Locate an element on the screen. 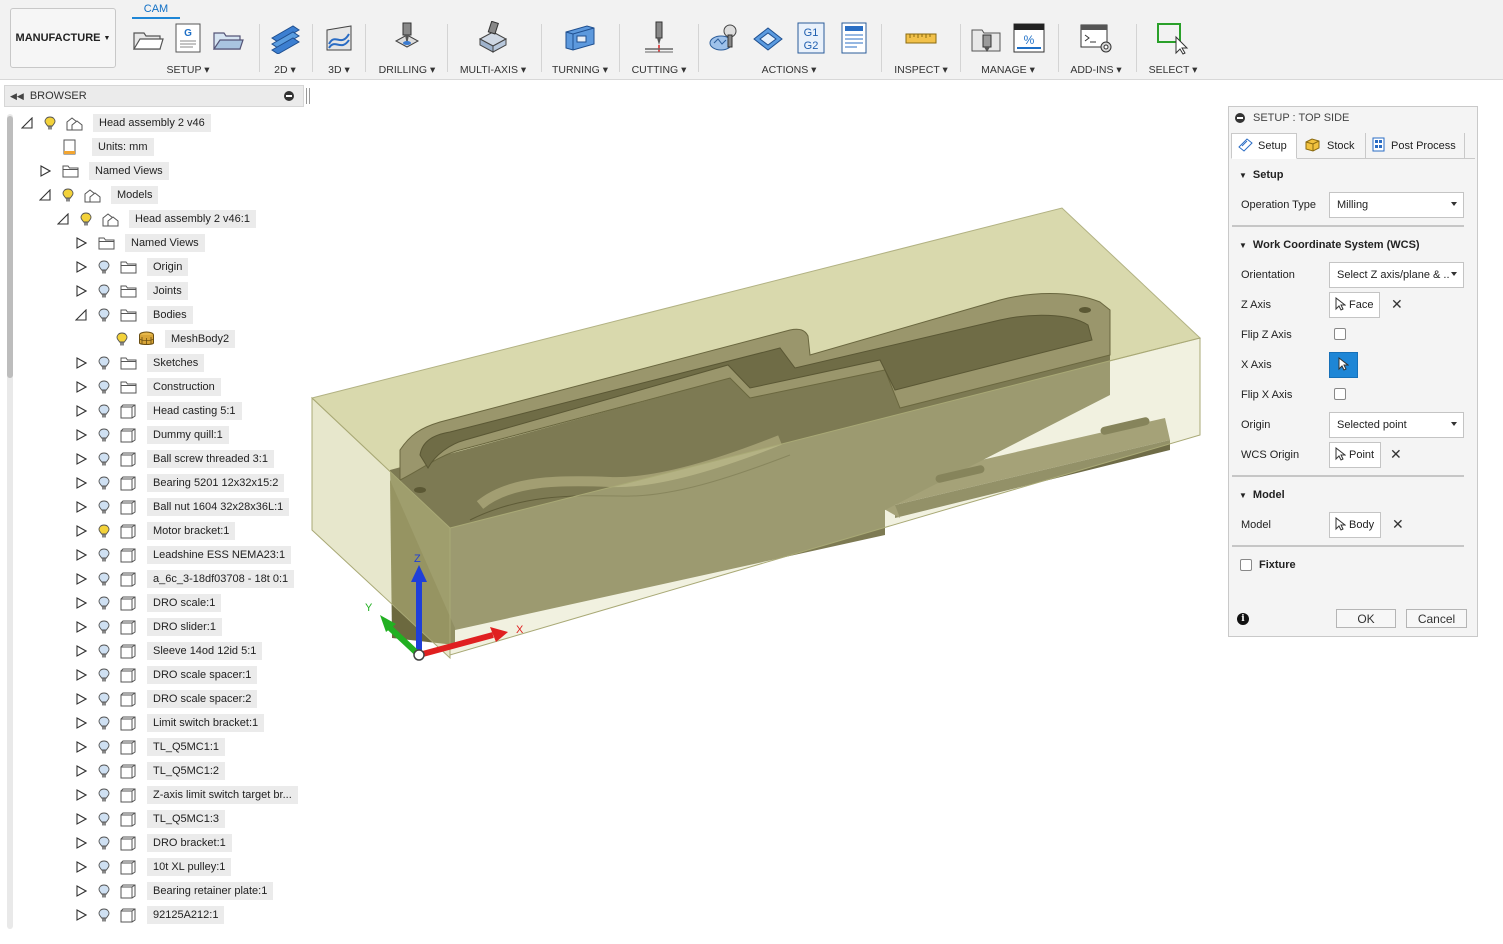  scripts-icon is located at coordinates (1096, 38).